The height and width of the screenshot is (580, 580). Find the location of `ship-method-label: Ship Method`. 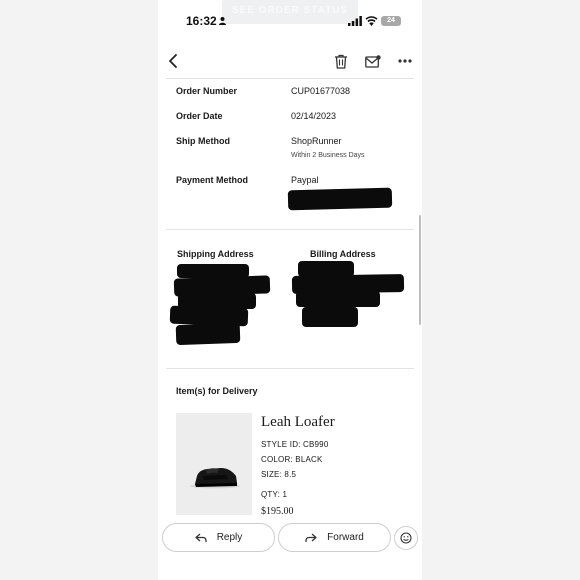

ship-method-label: Ship Method is located at coordinates (203, 141).